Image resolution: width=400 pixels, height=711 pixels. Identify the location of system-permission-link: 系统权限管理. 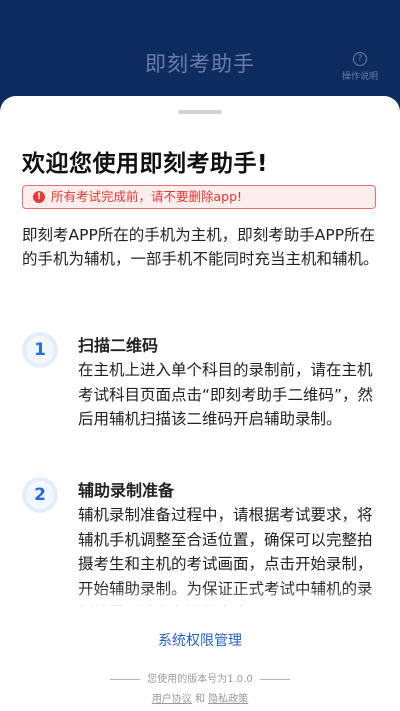
(200, 640).